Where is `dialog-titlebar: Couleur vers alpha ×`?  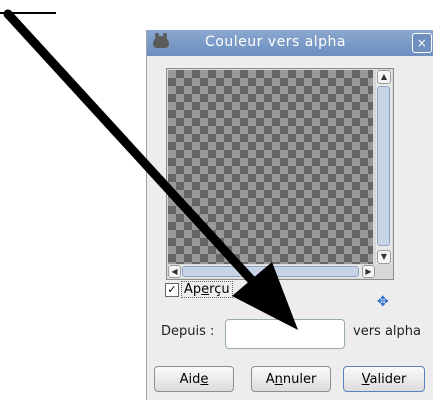 dialog-titlebar: Couleur vers alpha × is located at coordinates (290, 43).